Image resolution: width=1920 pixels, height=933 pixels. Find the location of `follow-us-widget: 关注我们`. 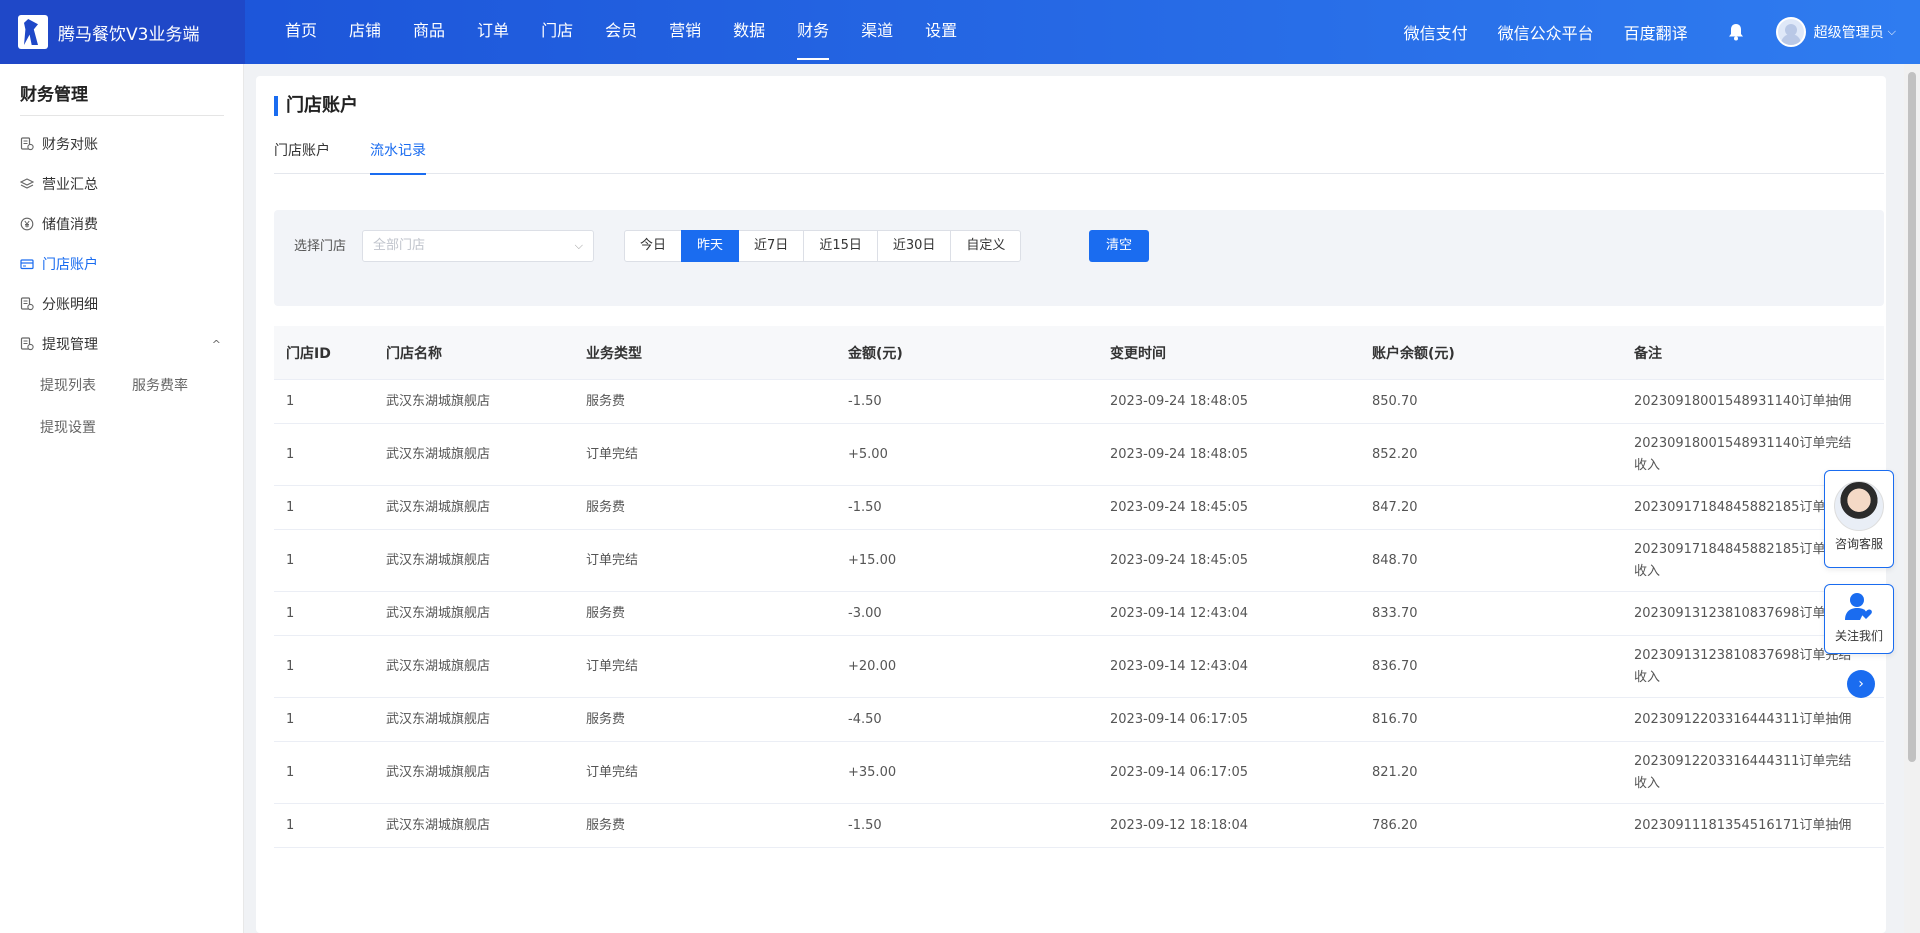

follow-us-widget: 关注我们 is located at coordinates (1859, 619).